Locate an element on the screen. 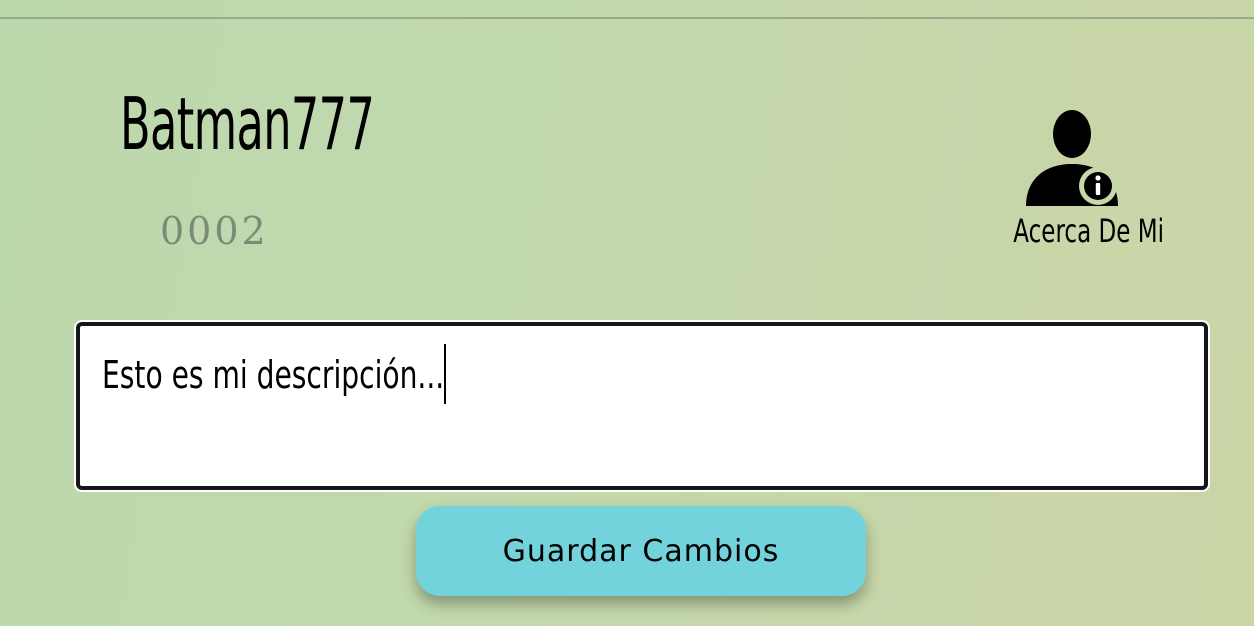 Image resolution: width=1254 pixels, height=626 pixels. user-info-icon is located at coordinates (1072, 158).